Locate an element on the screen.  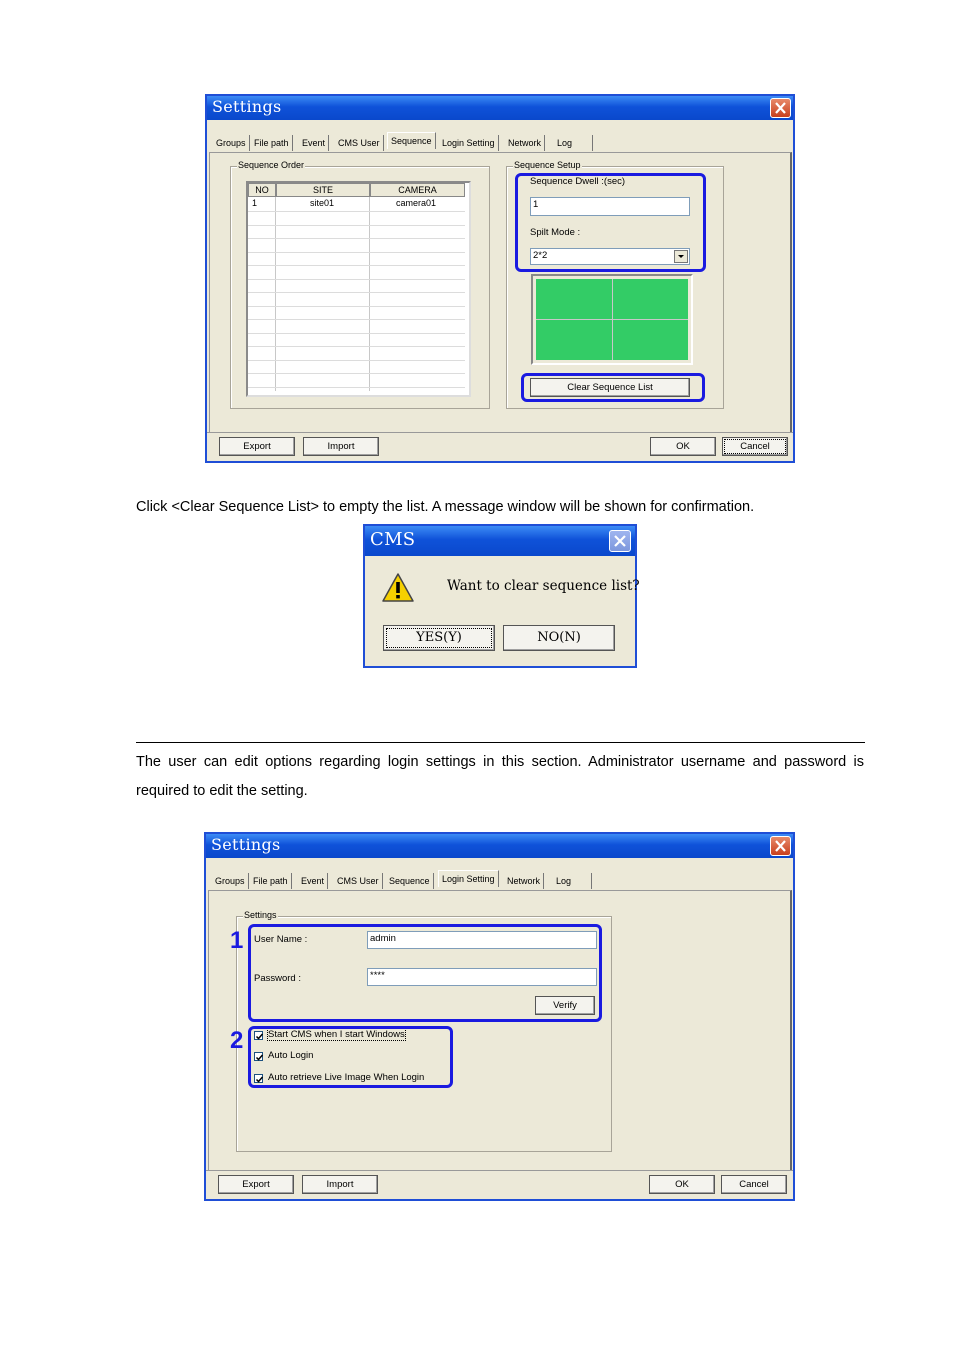
title-bar: CMS is located at coordinates (500, 541).